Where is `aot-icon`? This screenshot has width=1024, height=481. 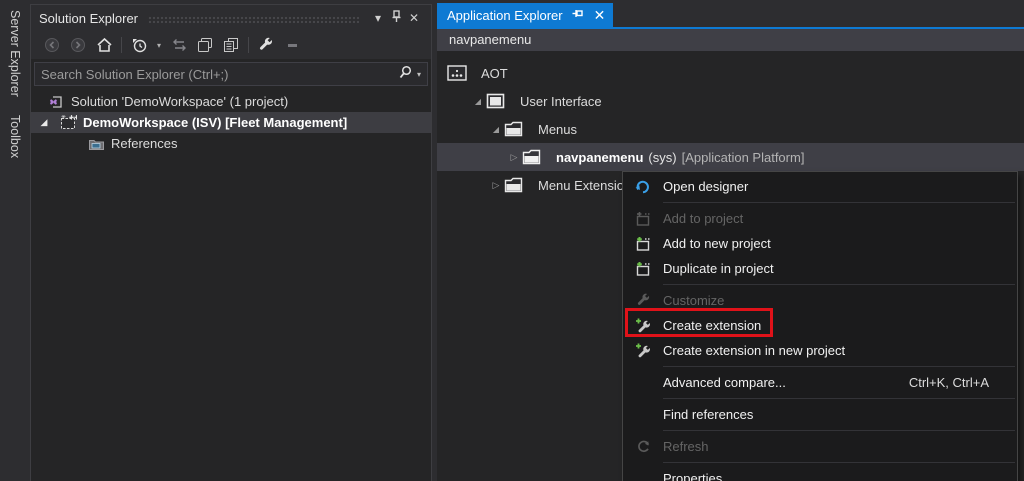 aot-icon is located at coordinates (457, 73).